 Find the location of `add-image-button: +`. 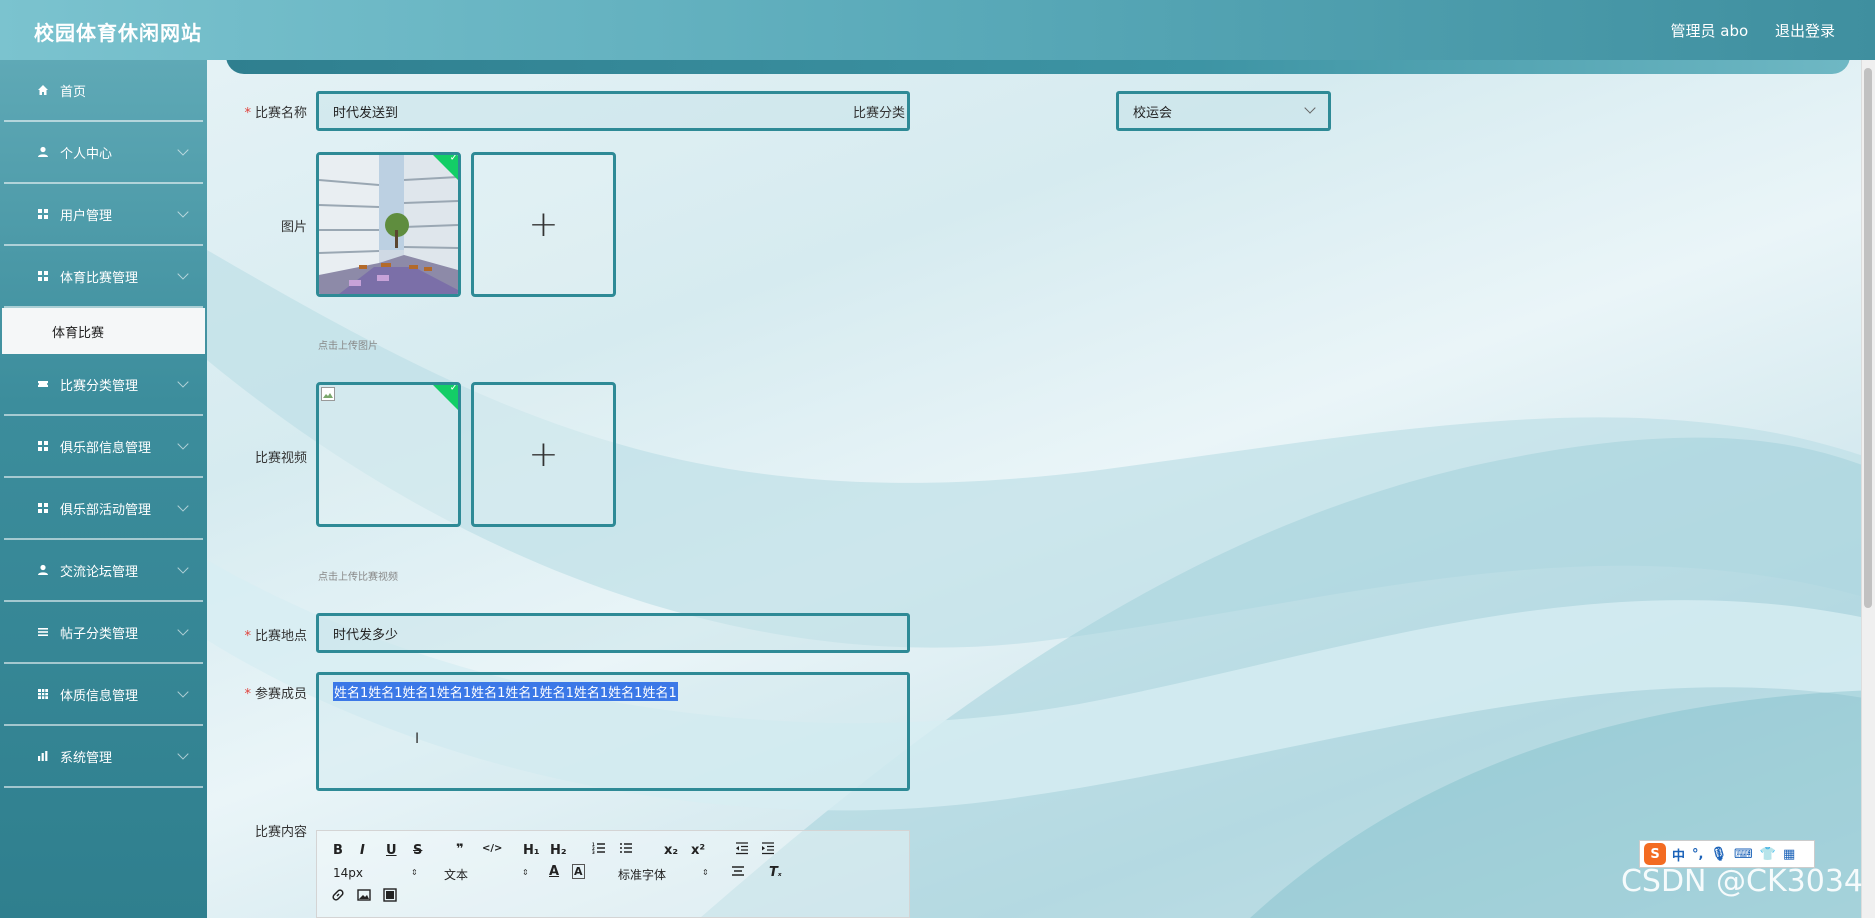

add-image-button: + is located at coordinates (543, 224).